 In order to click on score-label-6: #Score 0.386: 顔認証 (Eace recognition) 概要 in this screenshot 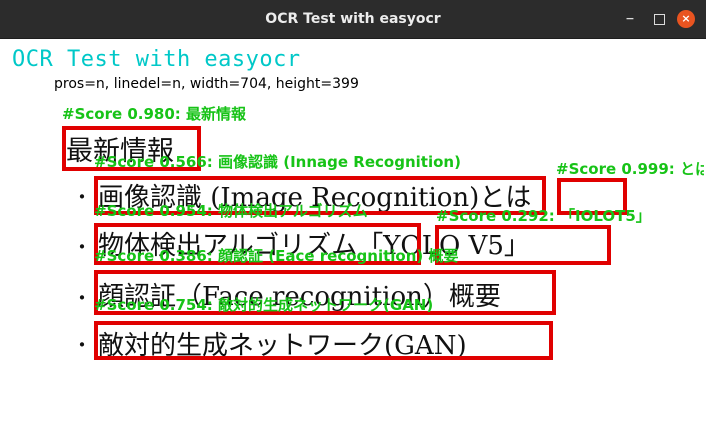, I will do `click(276, 256)`.